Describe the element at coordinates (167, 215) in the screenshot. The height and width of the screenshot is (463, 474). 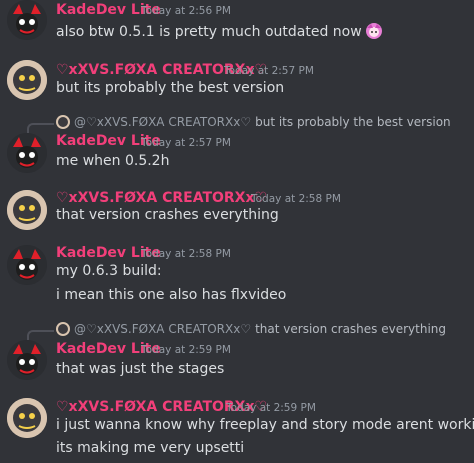
I see `message-text: that version crashes everything` at that location.